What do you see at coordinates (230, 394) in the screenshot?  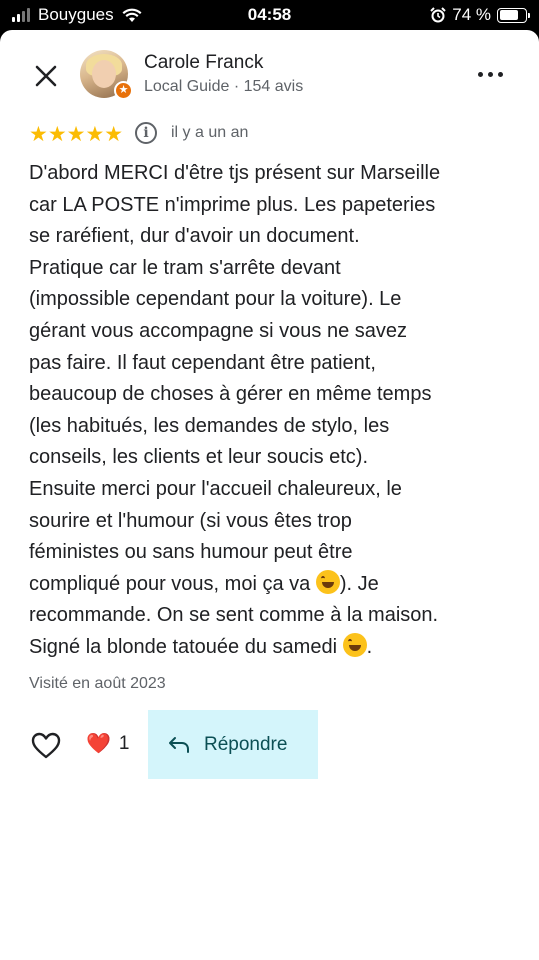 I see `review-line: beaucoup de choses à gérer en même temps` at bounding box center [230, 394].